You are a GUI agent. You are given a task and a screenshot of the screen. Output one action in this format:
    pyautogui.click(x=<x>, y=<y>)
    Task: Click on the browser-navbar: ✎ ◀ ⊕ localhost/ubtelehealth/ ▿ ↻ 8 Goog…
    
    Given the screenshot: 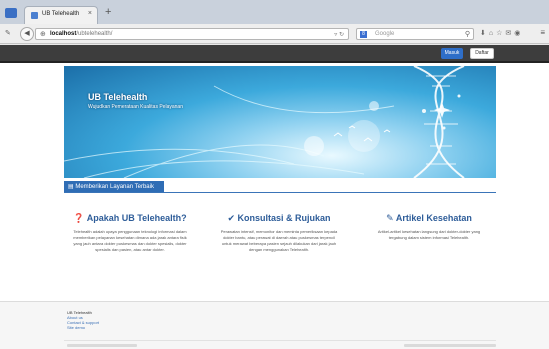 What is the action you would take?
    pyautogui.click(x=274, y=34)
    